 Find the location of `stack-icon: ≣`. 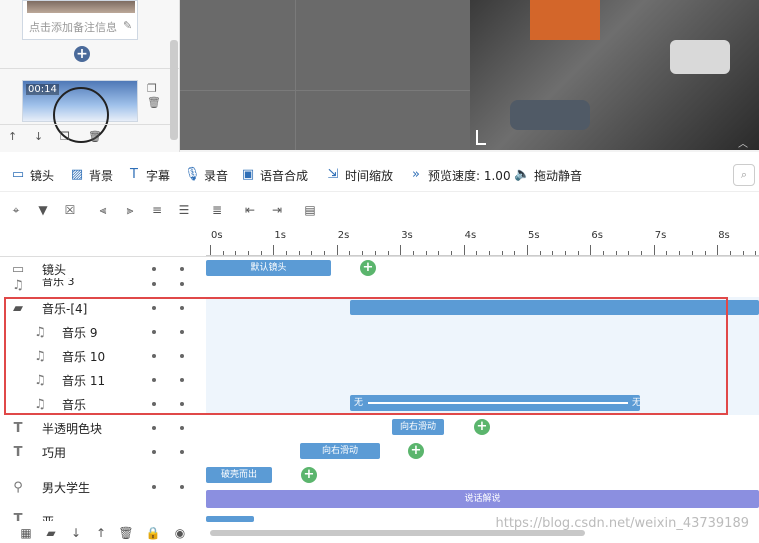

stack-icon: ≣ is located at coordinates (217, 210).